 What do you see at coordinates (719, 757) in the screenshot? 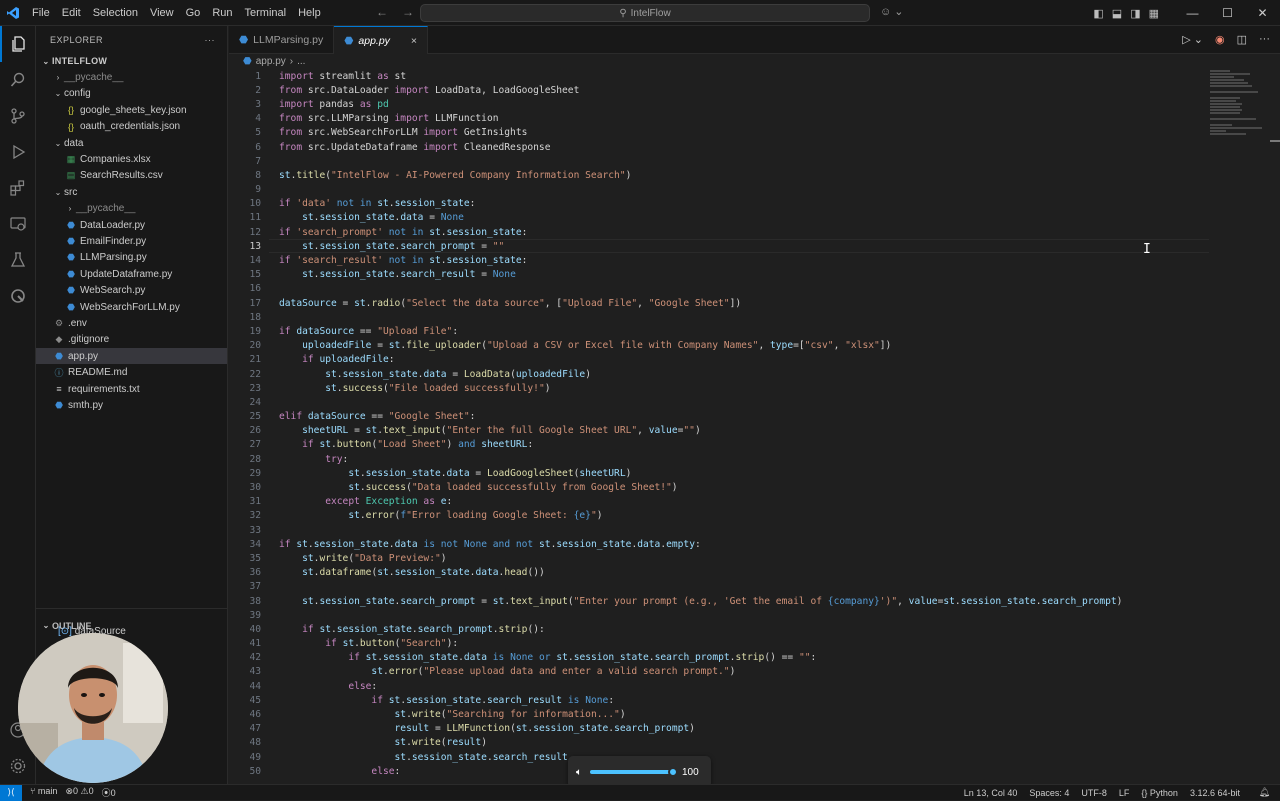
I see `code-line: 49 st.session_state.search_result` at bounding box center [719, 757].